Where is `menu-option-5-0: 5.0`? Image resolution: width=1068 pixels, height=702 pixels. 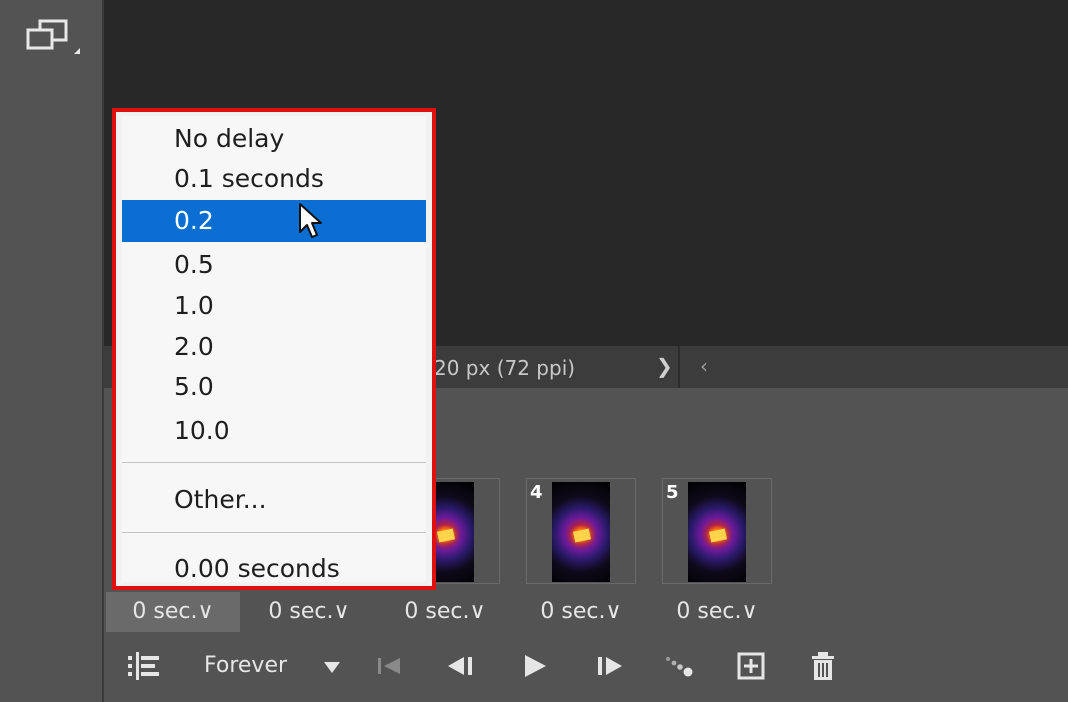 menu-option-5-0: 5.0 is located at coordinates (274, 387).